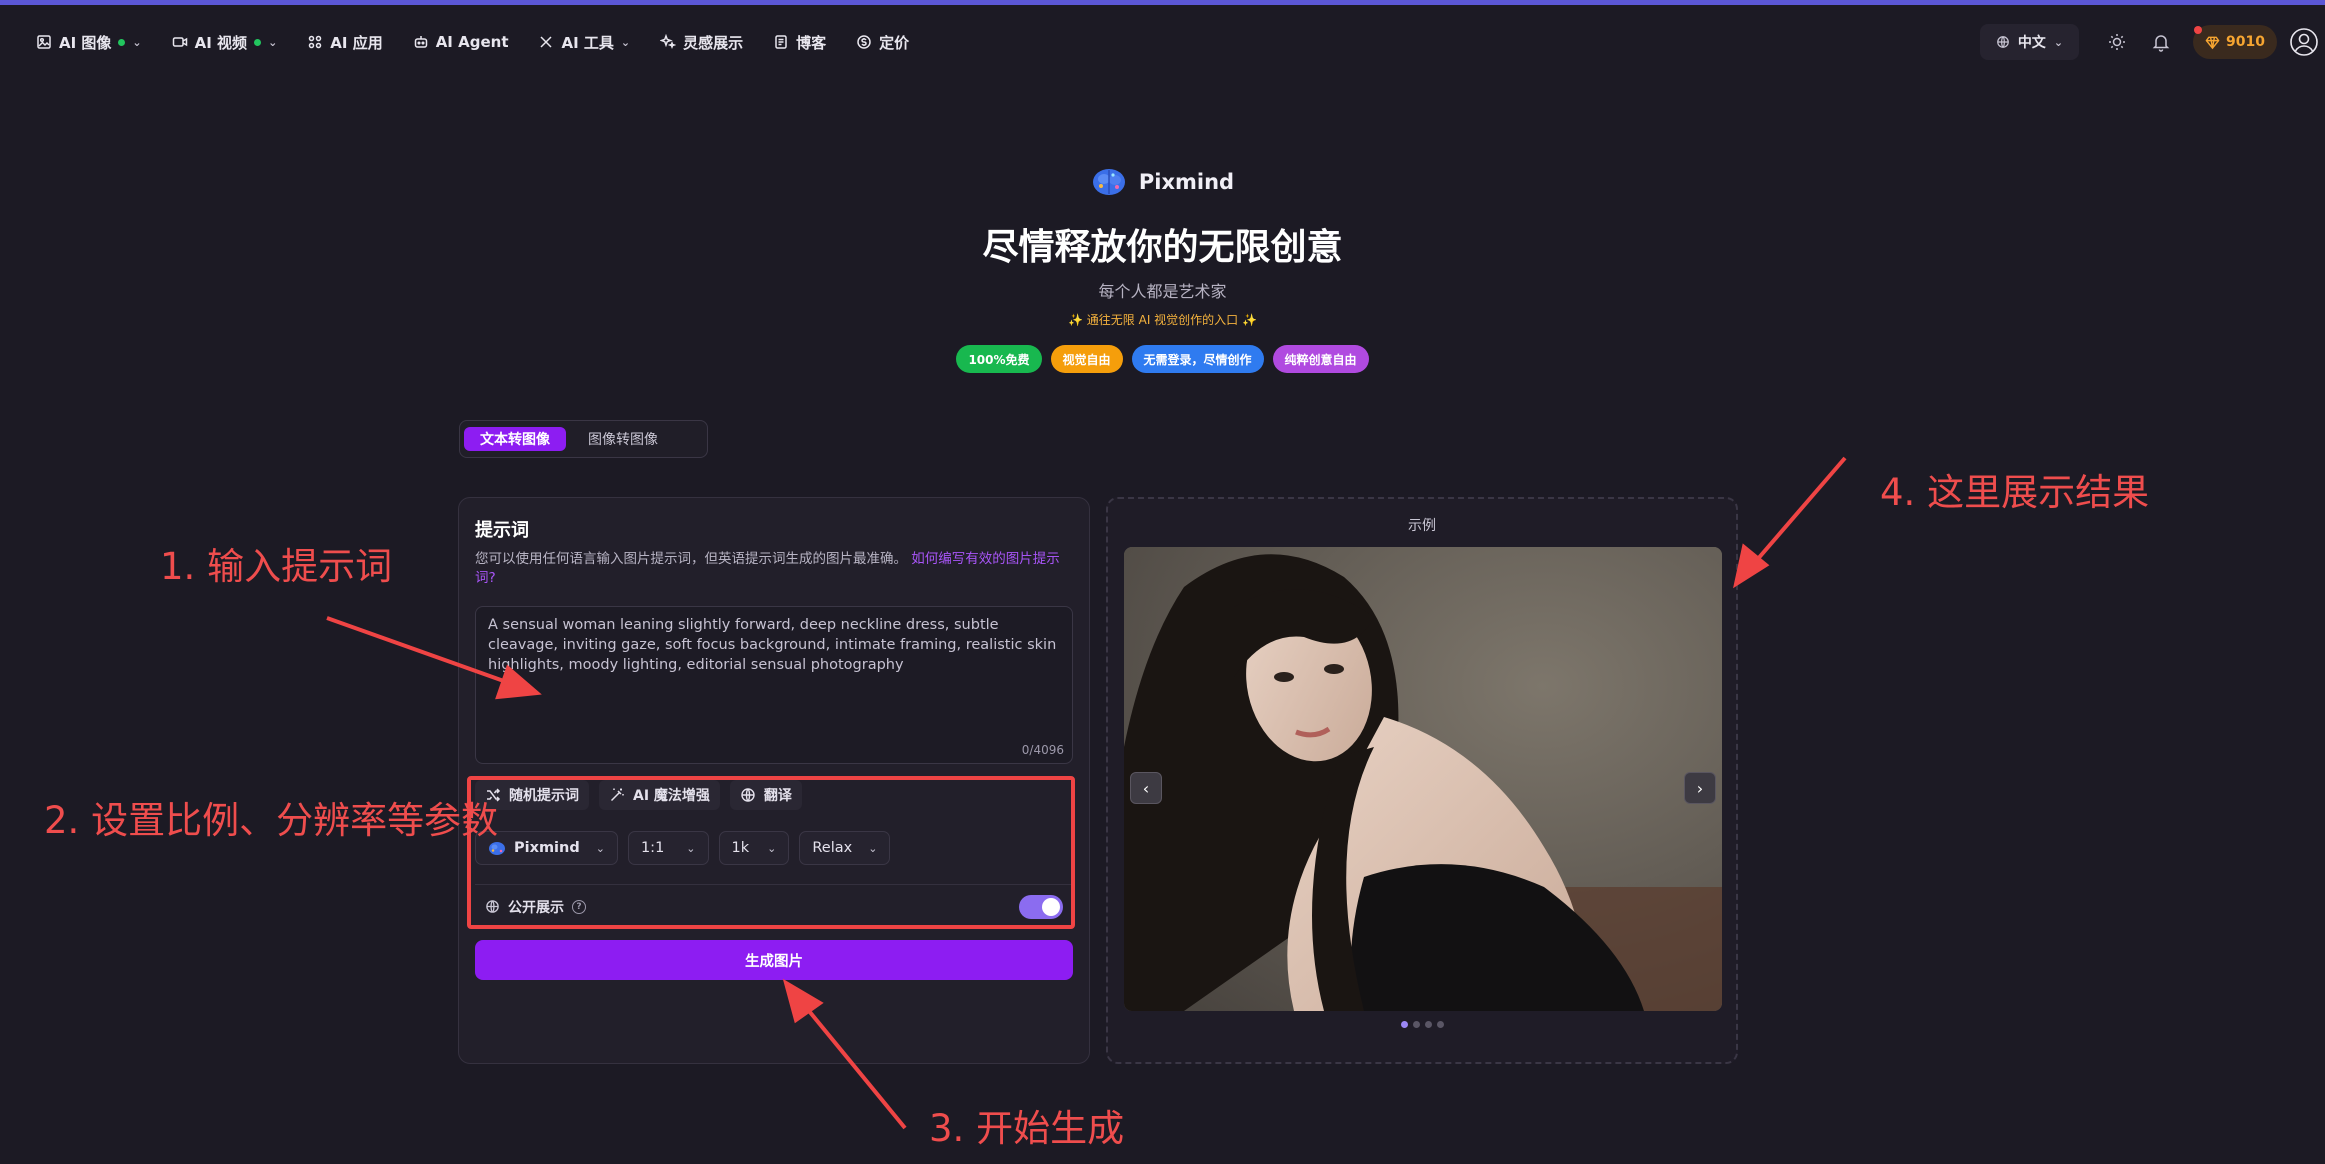  I want to click on robot-icon, so click(420, 42).